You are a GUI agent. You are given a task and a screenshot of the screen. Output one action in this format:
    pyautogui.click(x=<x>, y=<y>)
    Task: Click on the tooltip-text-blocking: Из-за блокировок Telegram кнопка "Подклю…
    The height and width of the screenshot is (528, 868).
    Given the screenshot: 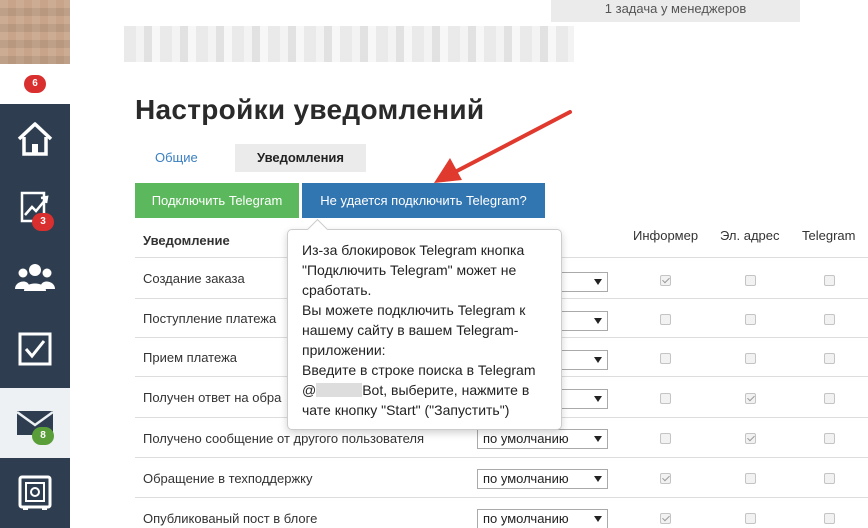 What is the action you would take?
    pyautogui.click(x=413, y=270)
    